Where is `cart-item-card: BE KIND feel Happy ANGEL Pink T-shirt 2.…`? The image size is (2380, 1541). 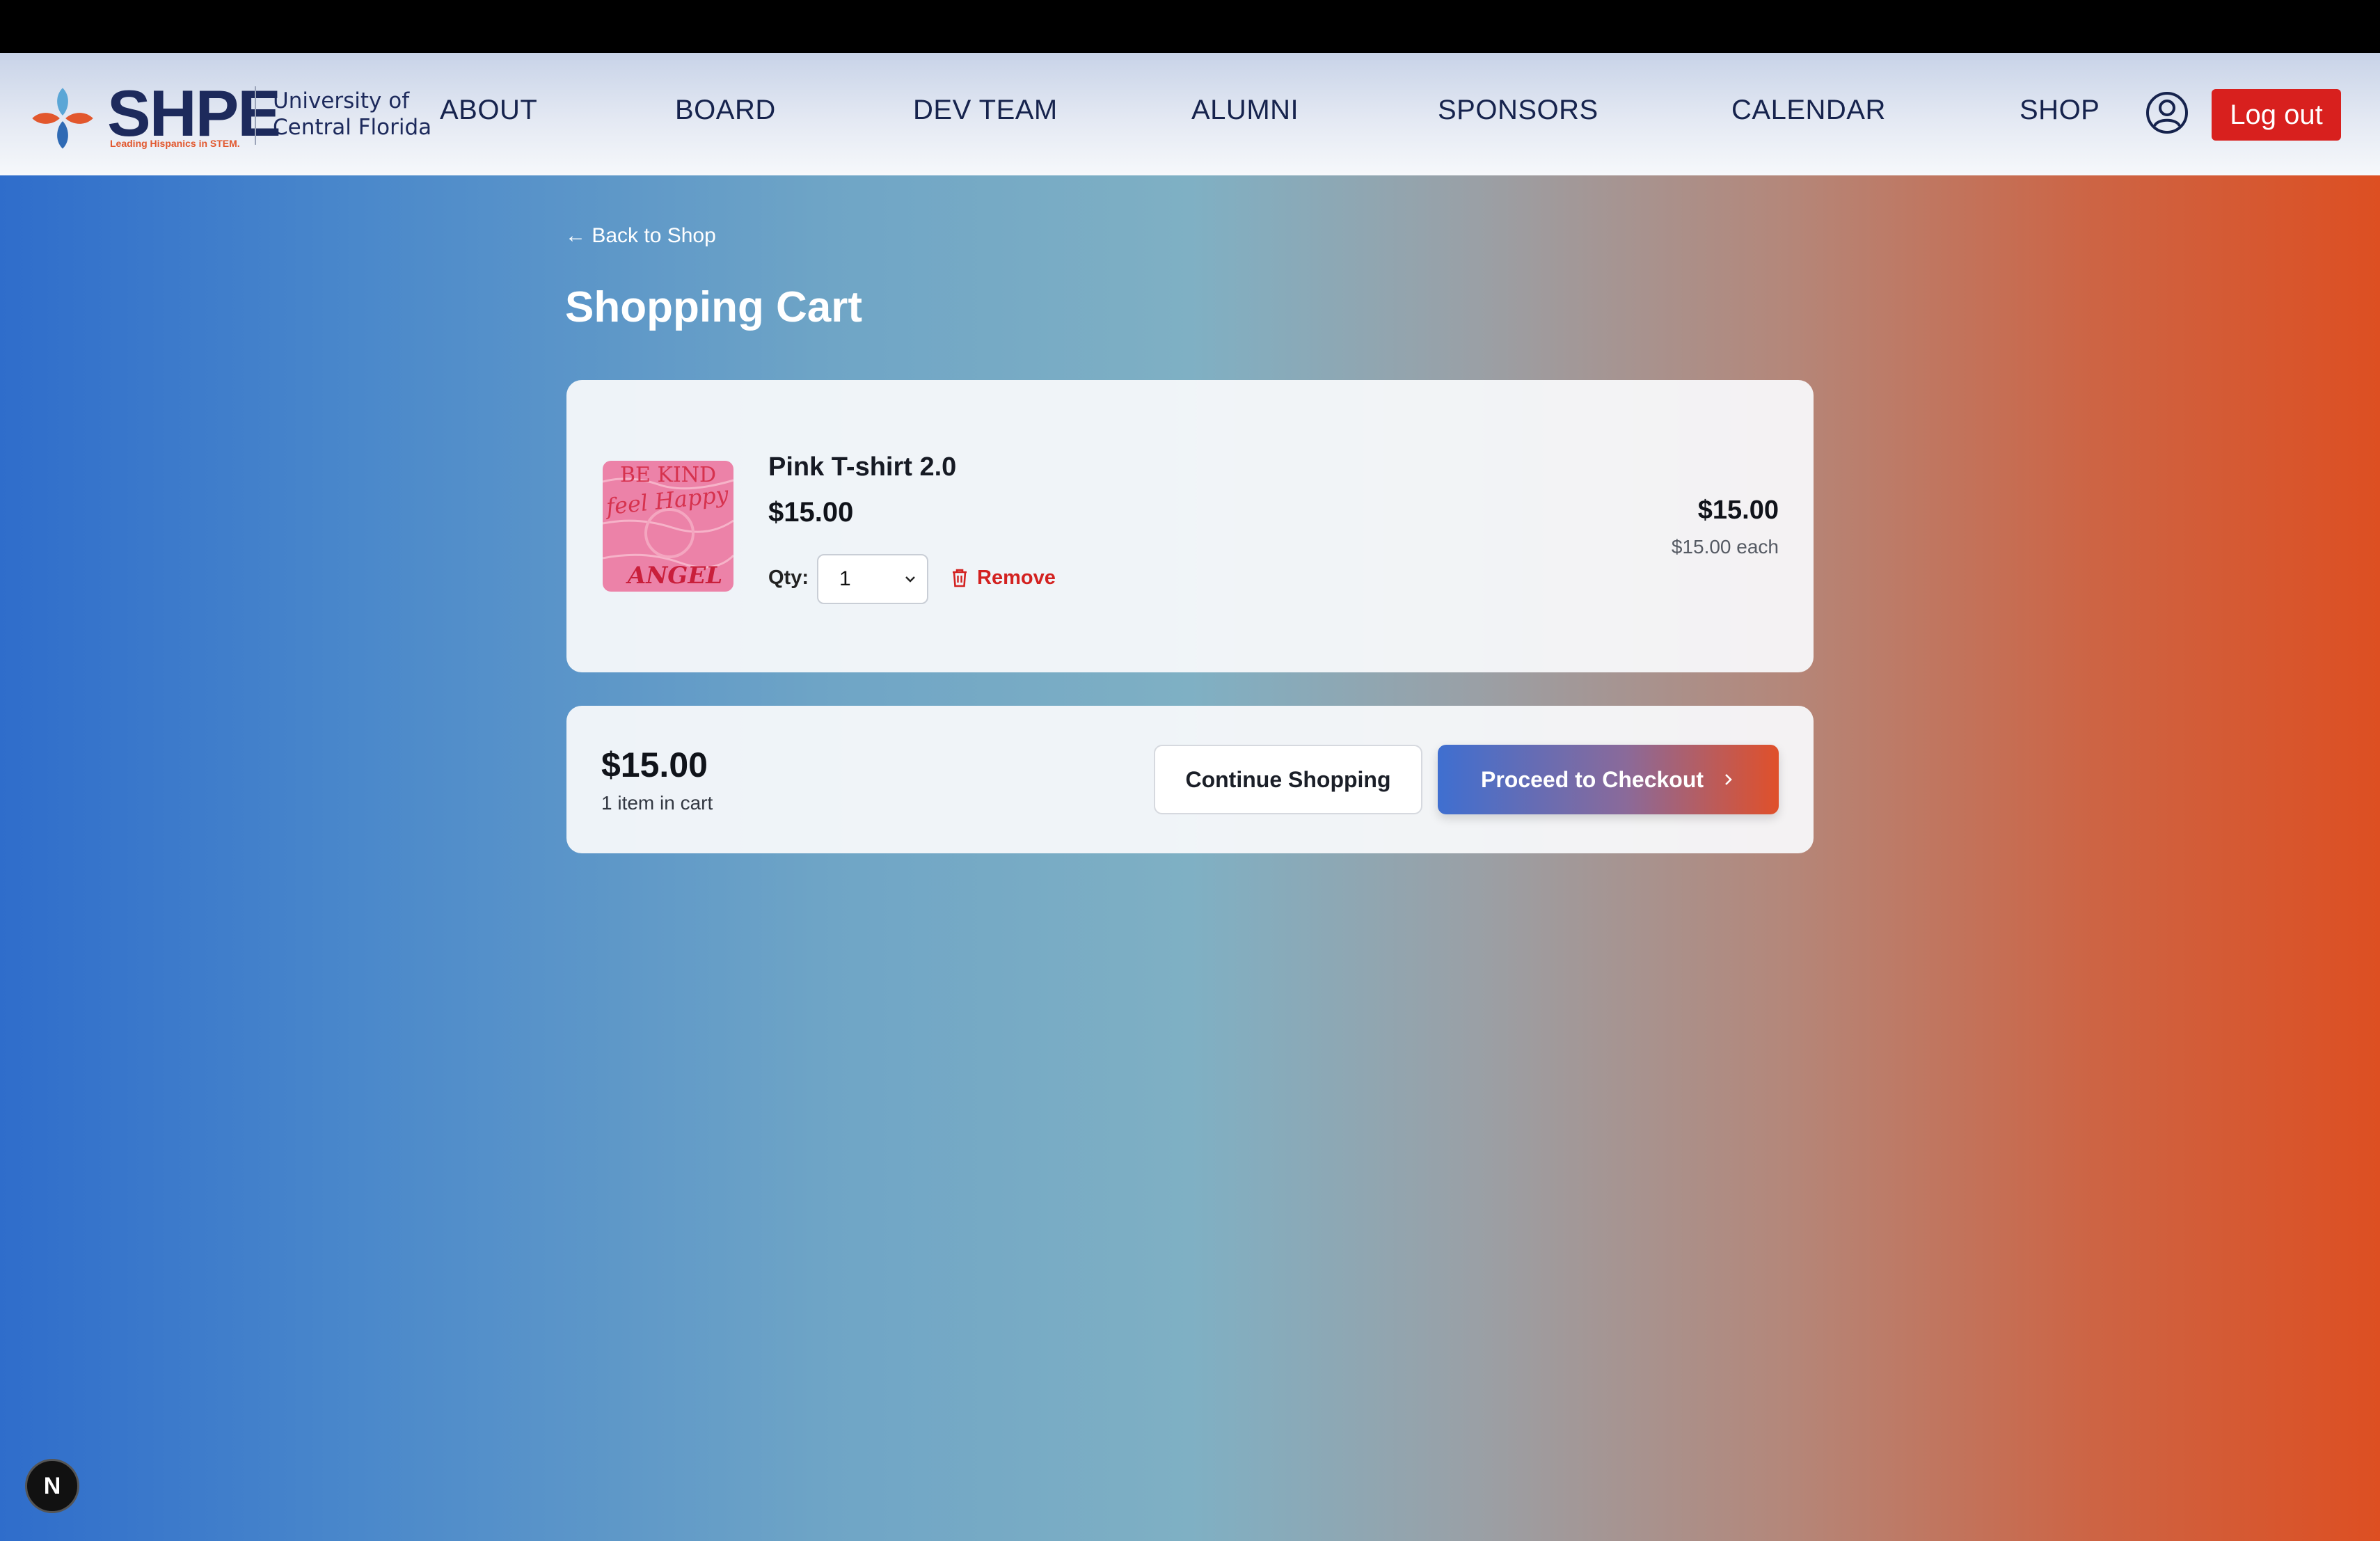
cart-item-card: BE KIND feel Happy ANGEL Pink T-shirt 2.… is located at coordinates (1190, 526).